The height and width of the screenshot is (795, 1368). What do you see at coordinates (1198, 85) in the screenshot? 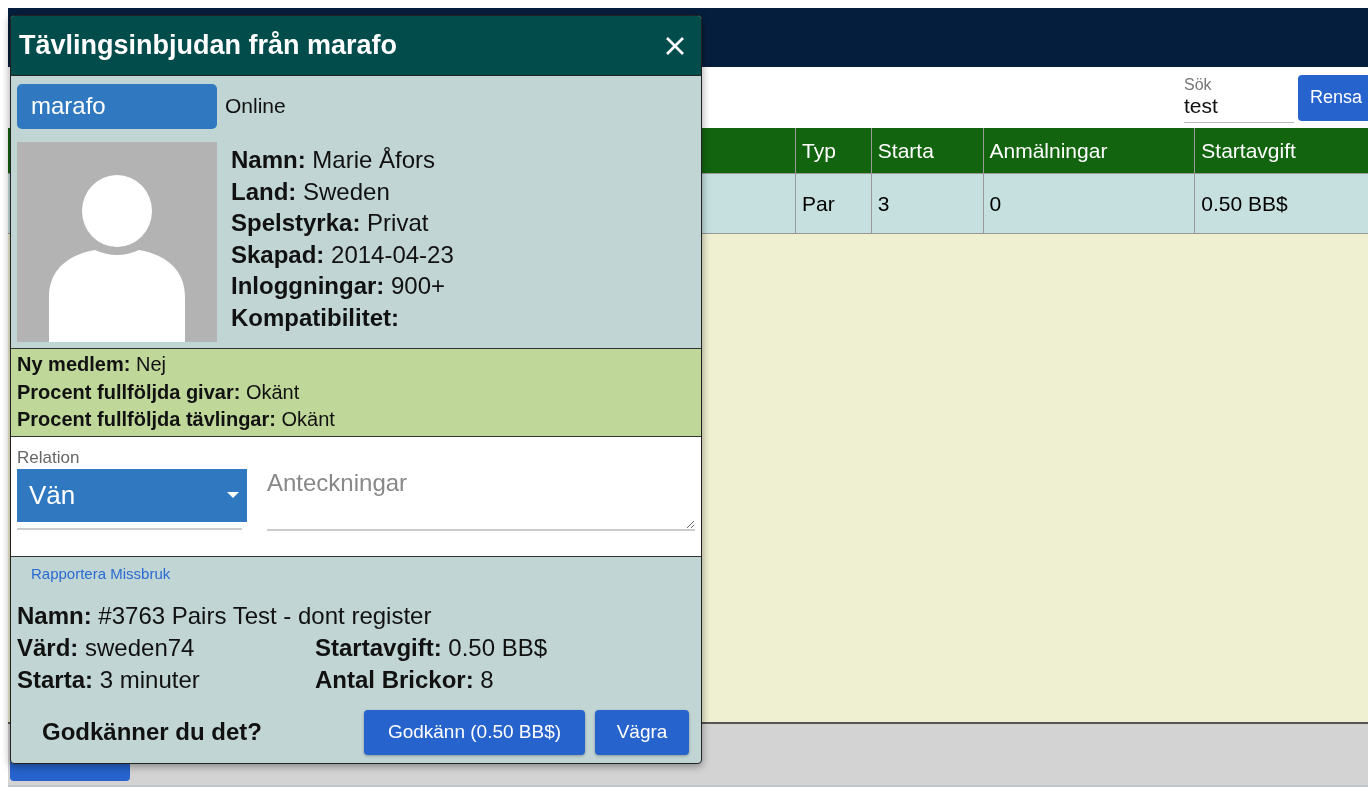
I see `search-label: Sök` at bounding box center [1198, 85].